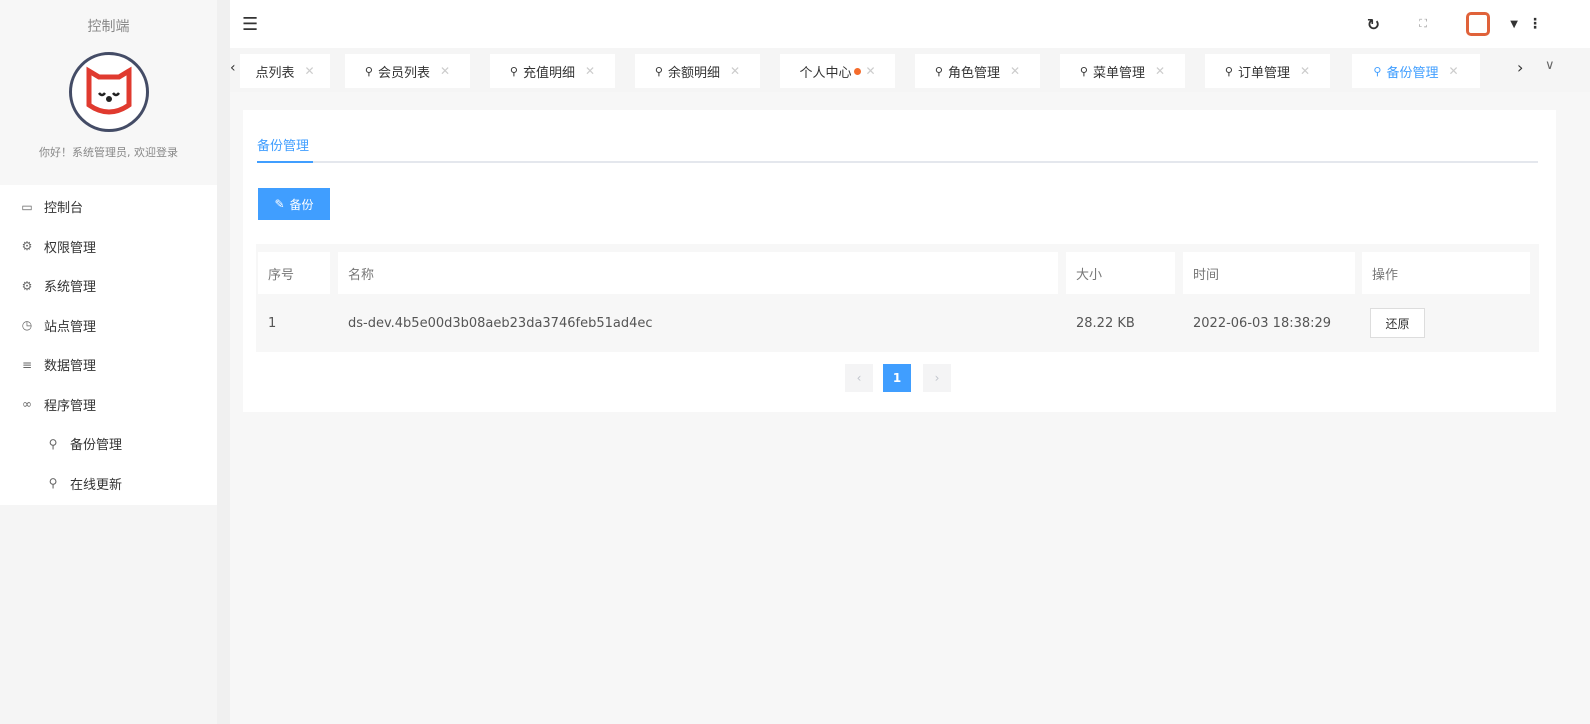  I want to click on content-tab: 备份管理, so click(283, 144).